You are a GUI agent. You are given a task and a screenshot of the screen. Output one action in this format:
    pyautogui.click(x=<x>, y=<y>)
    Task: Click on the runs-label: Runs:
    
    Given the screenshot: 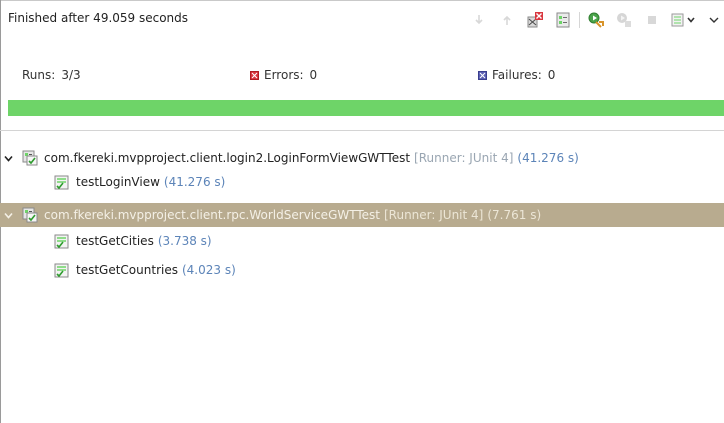 What is the action you would take?
    pyautogui.click(x=39, y=75)
    